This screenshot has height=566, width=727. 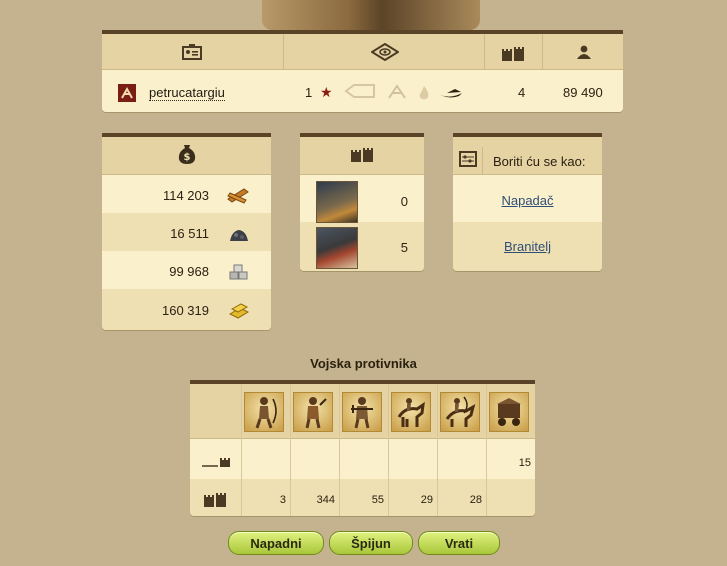 What do you see at coordinates (189, 271) in the screenshot?
I see `stone-amount: 99 968` at bounding box center [189, 271].